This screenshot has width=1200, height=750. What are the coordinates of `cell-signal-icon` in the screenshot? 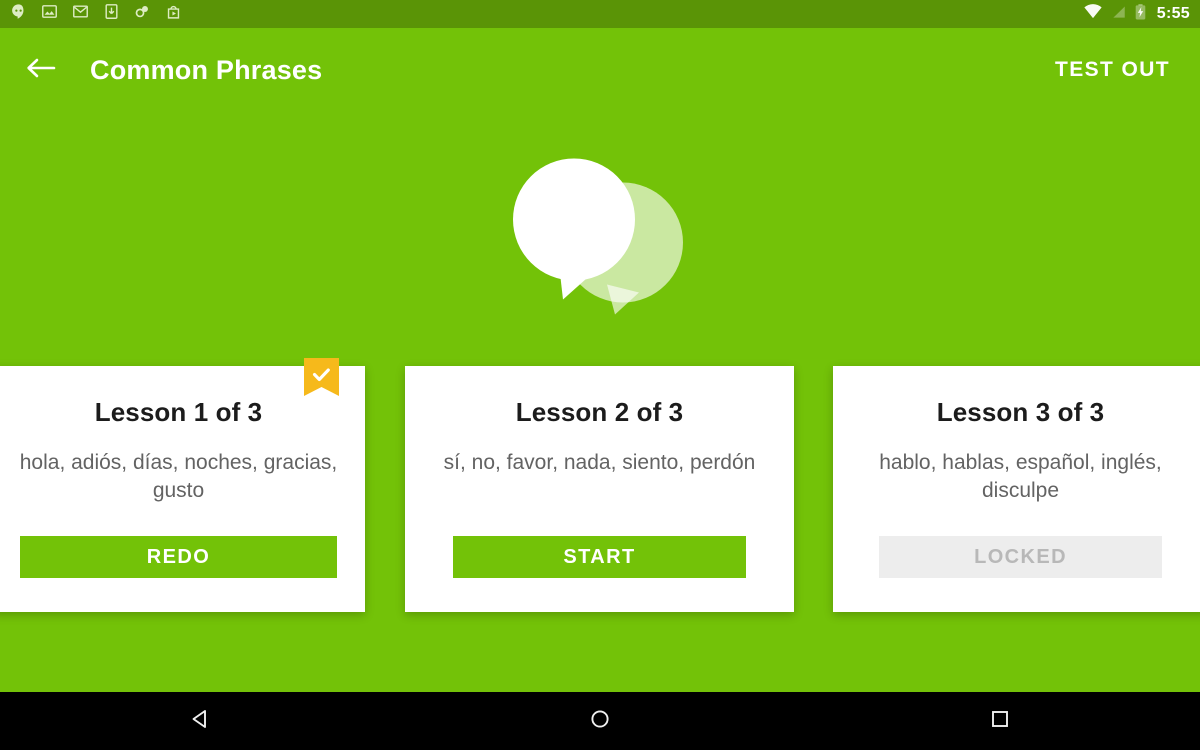 It's located at (1118, 14).